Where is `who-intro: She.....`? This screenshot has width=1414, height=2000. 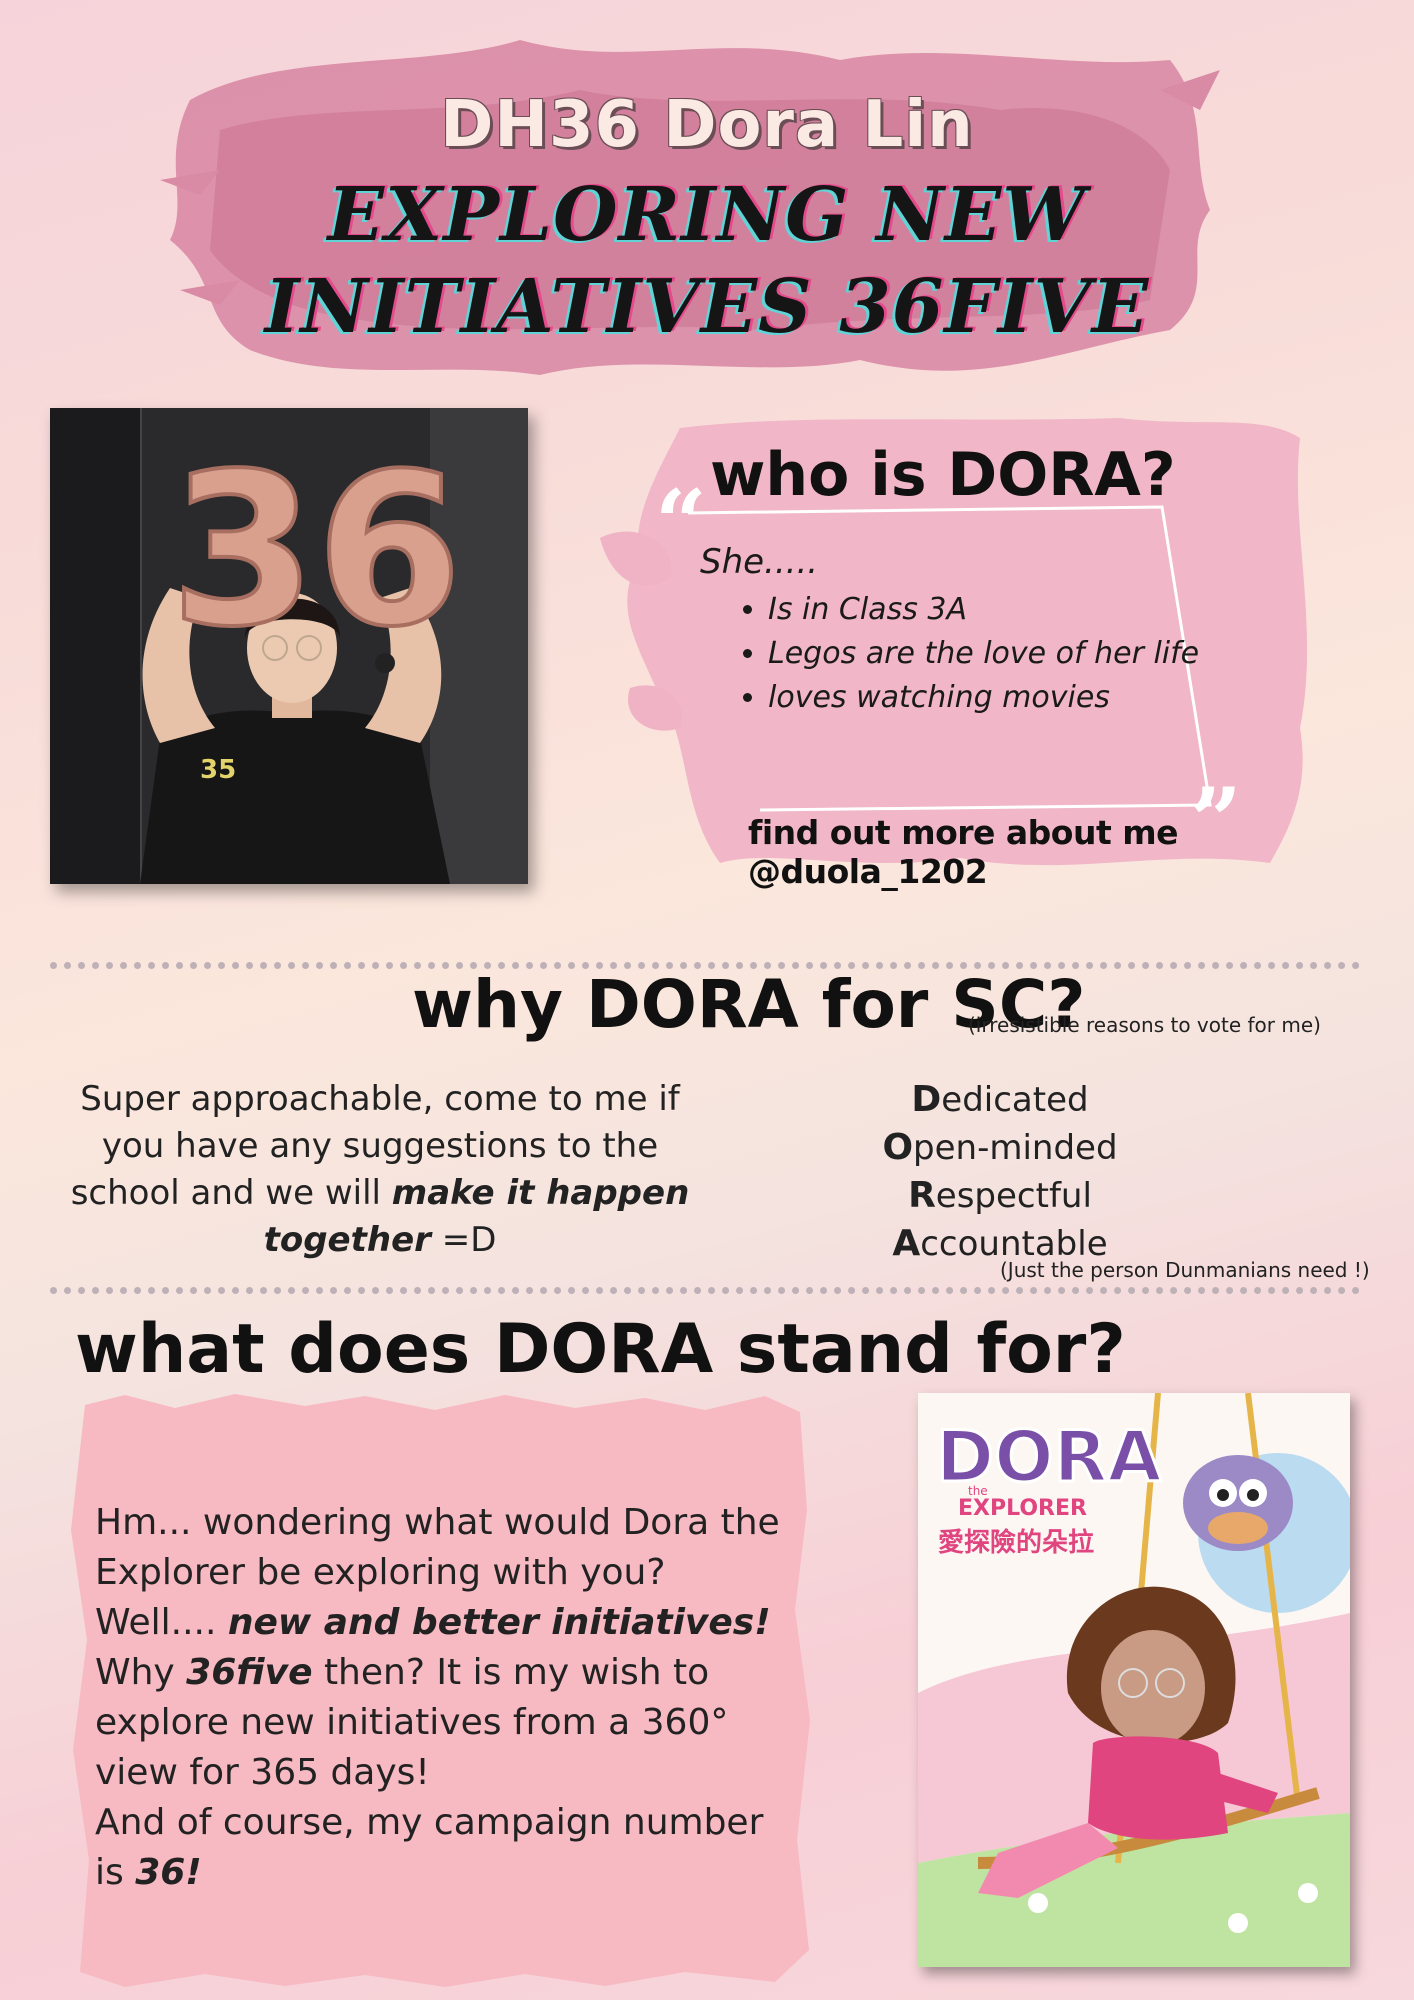
who-intro: She..... is located at coordinates (759, 562).